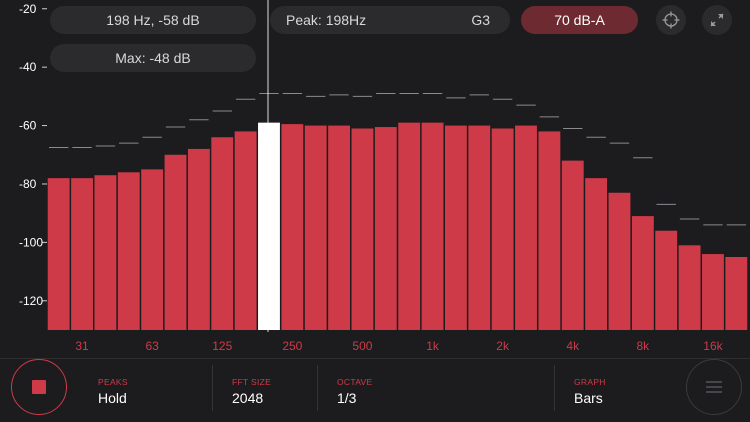 This screenshot has height=422, width=750. Describe the element at coordinates (347, 398) in the screenshot. I see `octave-value: 1/3` at that location.